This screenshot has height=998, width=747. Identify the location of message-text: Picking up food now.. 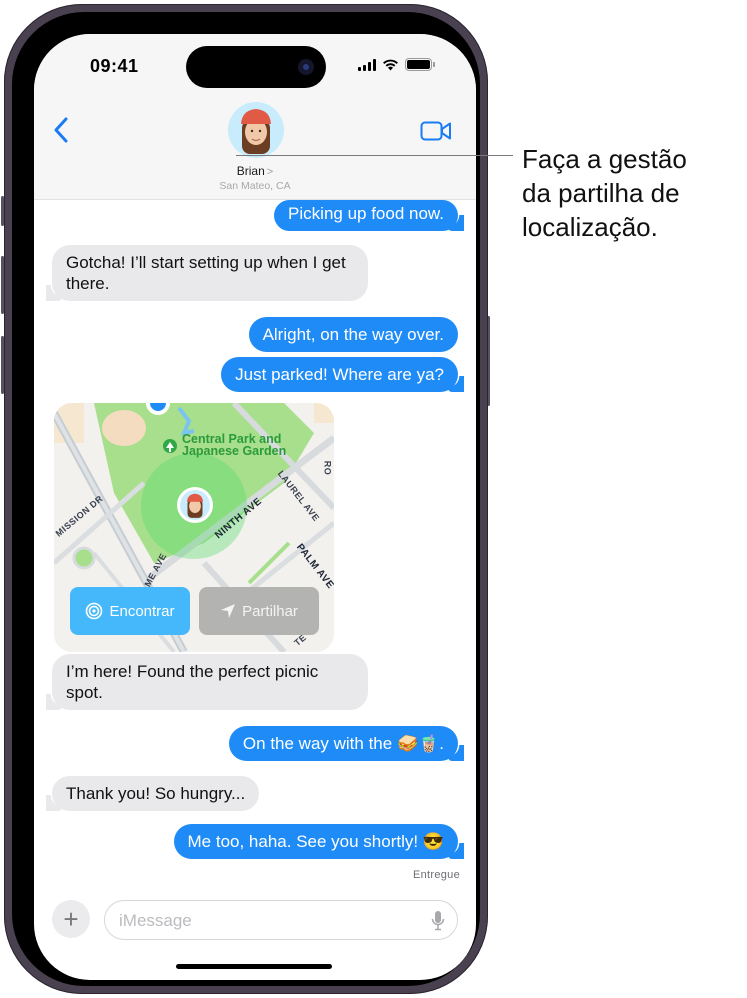
(366, 213).